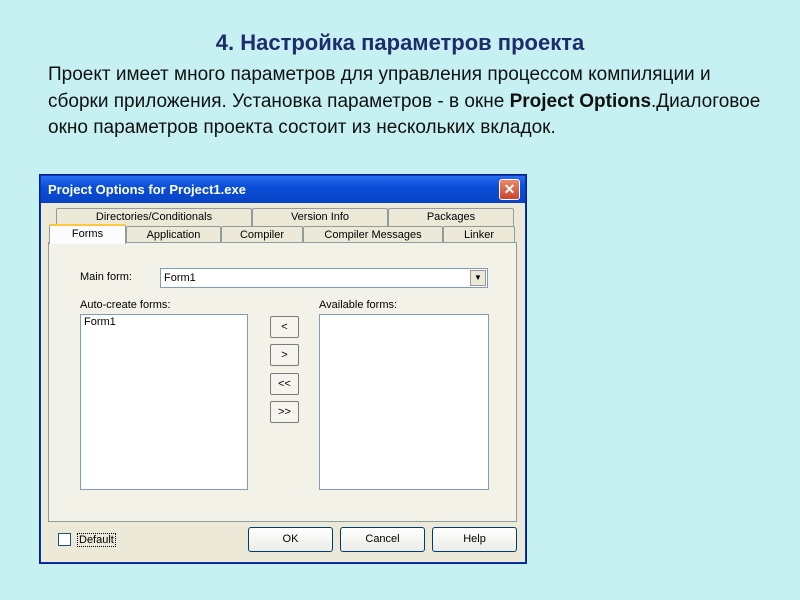 This screenshot has width=800, height=600. I want to click on tab-version-info: Version Info, so click(320, 217).